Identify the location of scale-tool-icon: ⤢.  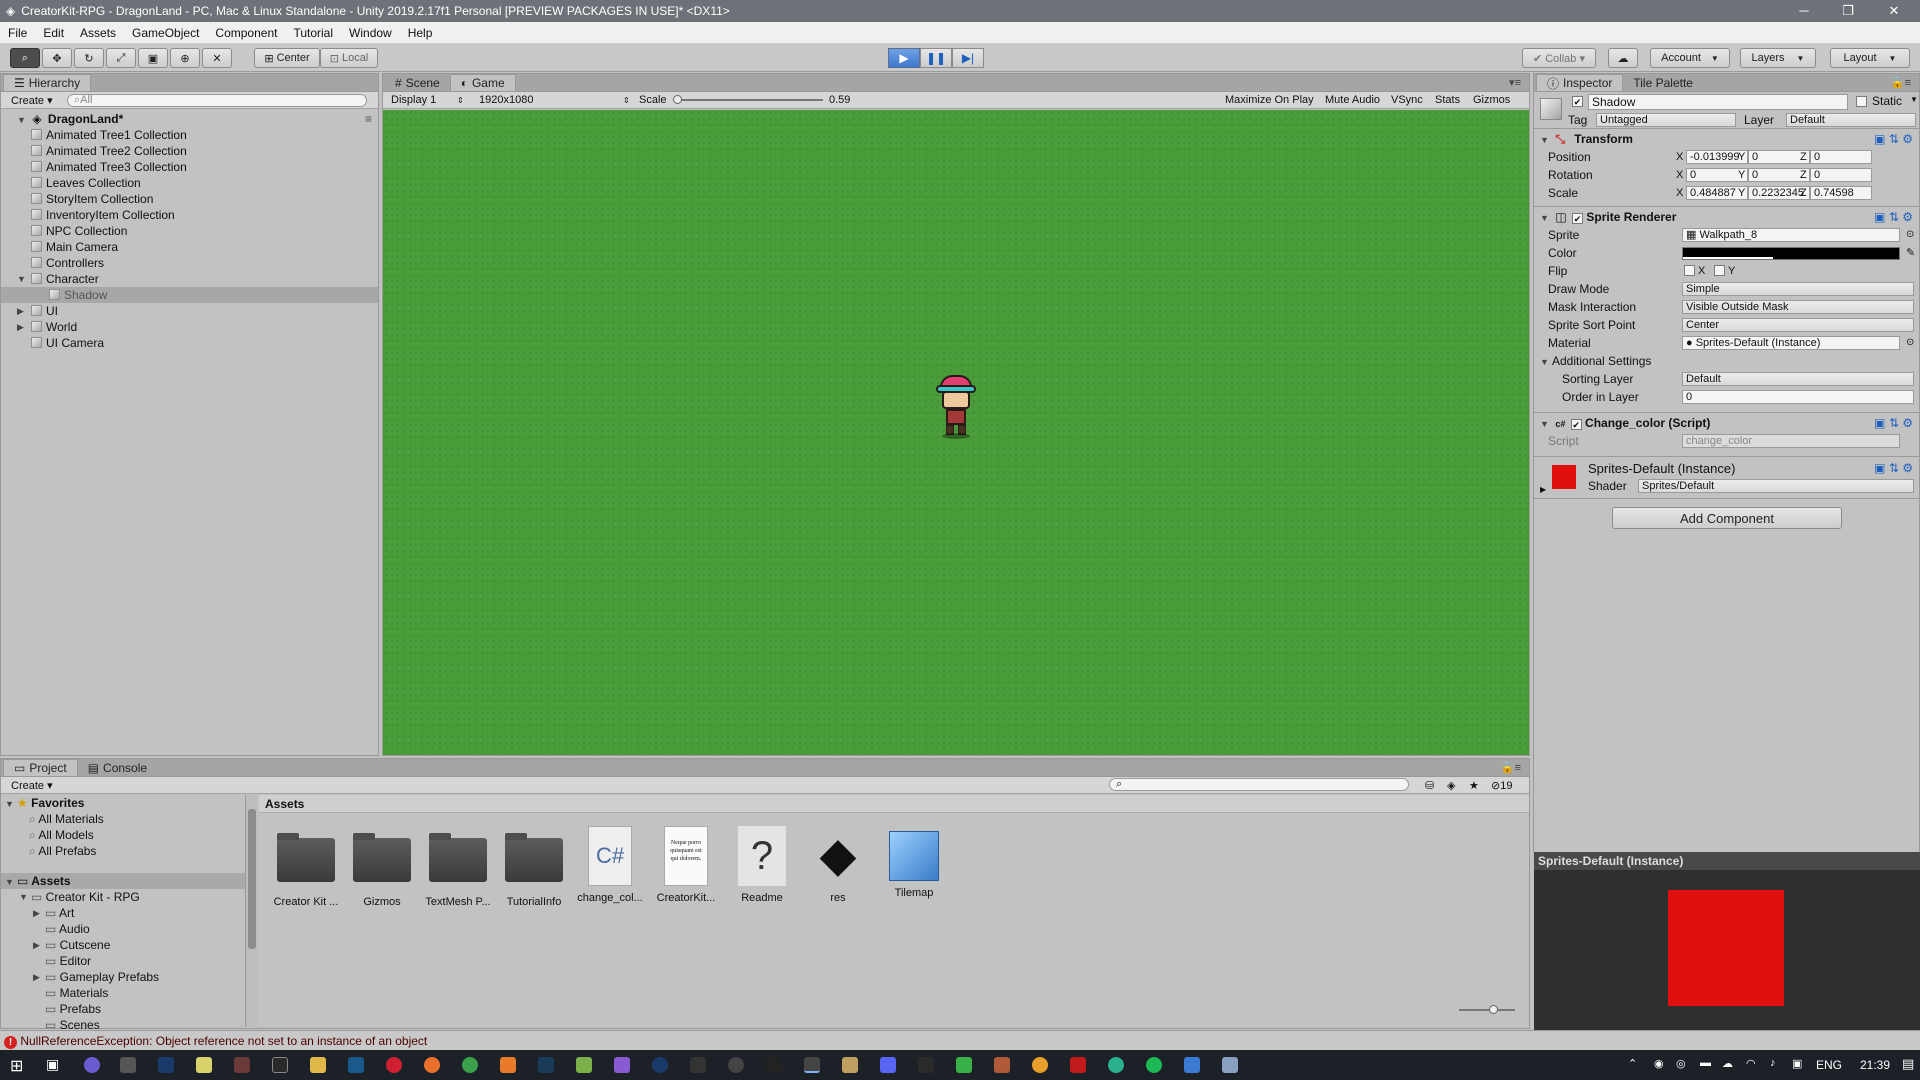
(121, 58).